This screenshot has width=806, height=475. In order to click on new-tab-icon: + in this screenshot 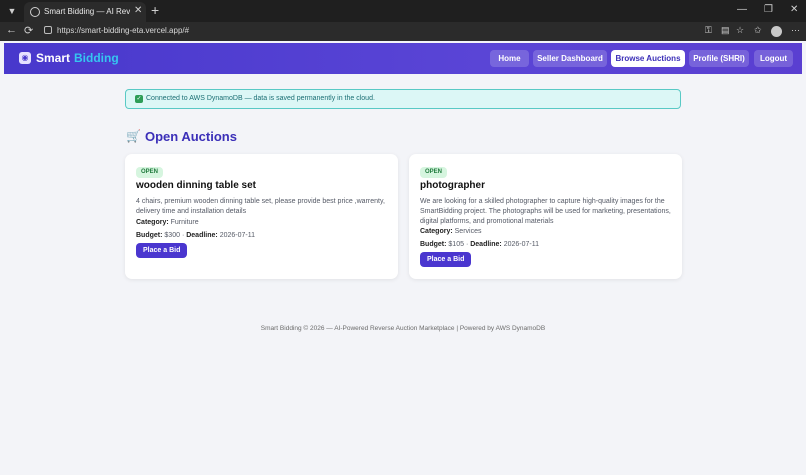, I will do `click(155, 10)`.